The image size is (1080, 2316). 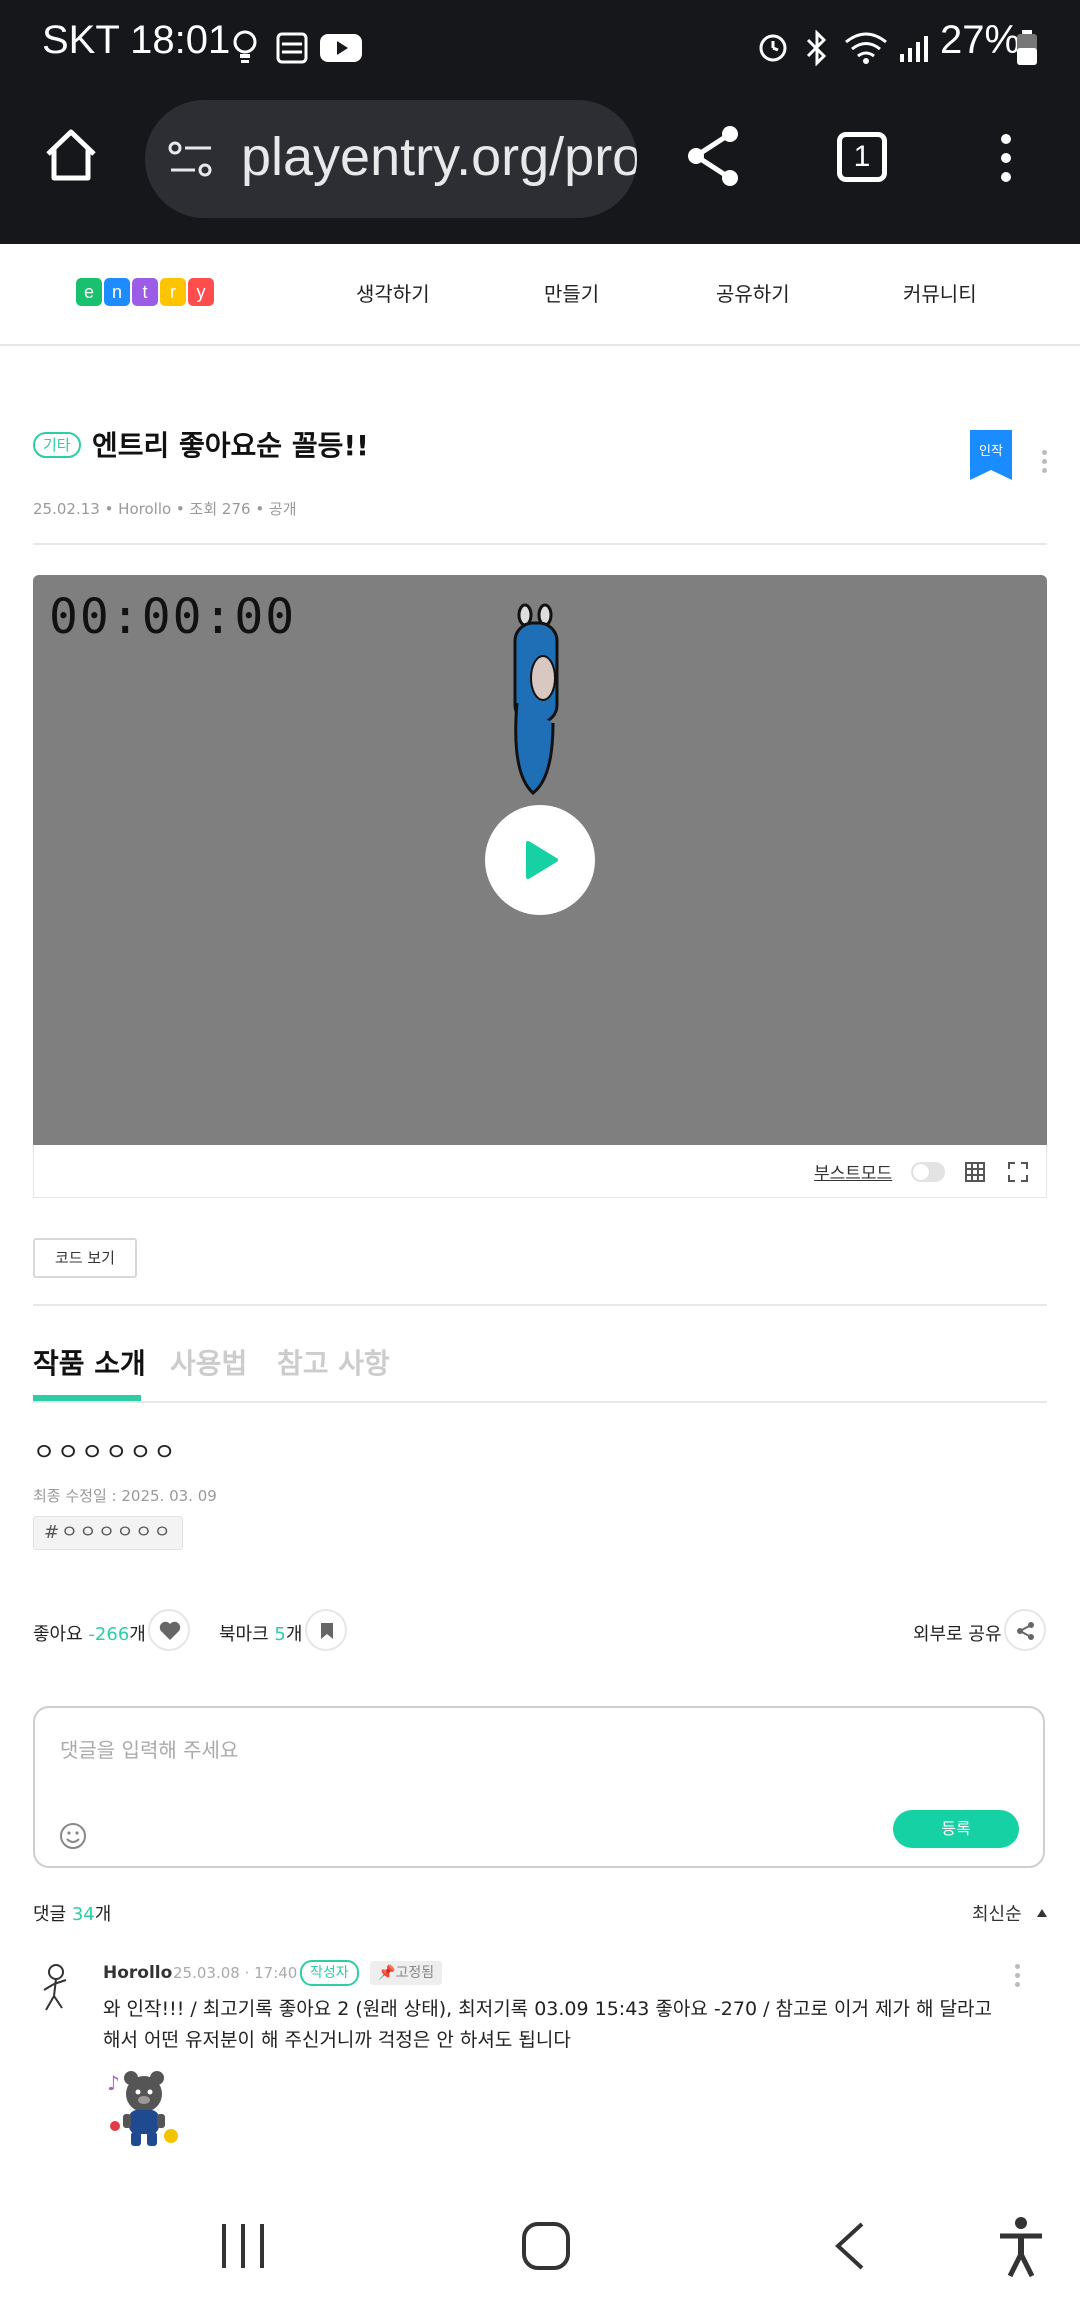 I want to click on play-button, so click(x=540, y=860).